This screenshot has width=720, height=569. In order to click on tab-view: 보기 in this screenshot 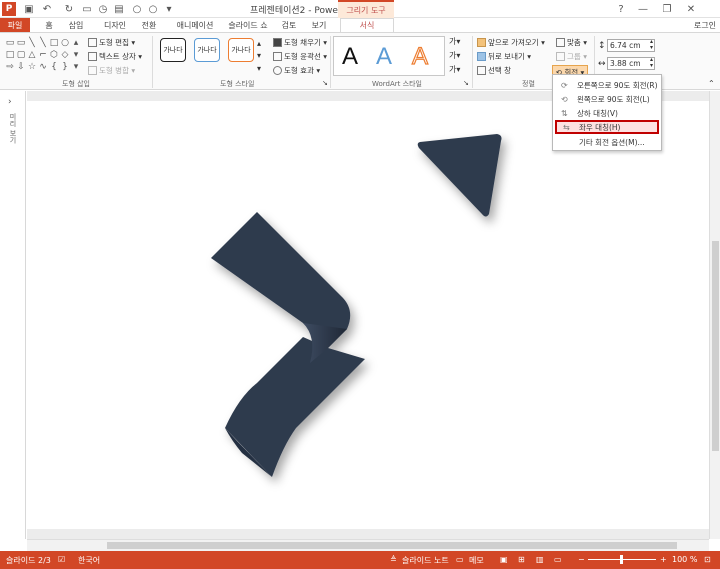, I will do `click(319, 25)`.